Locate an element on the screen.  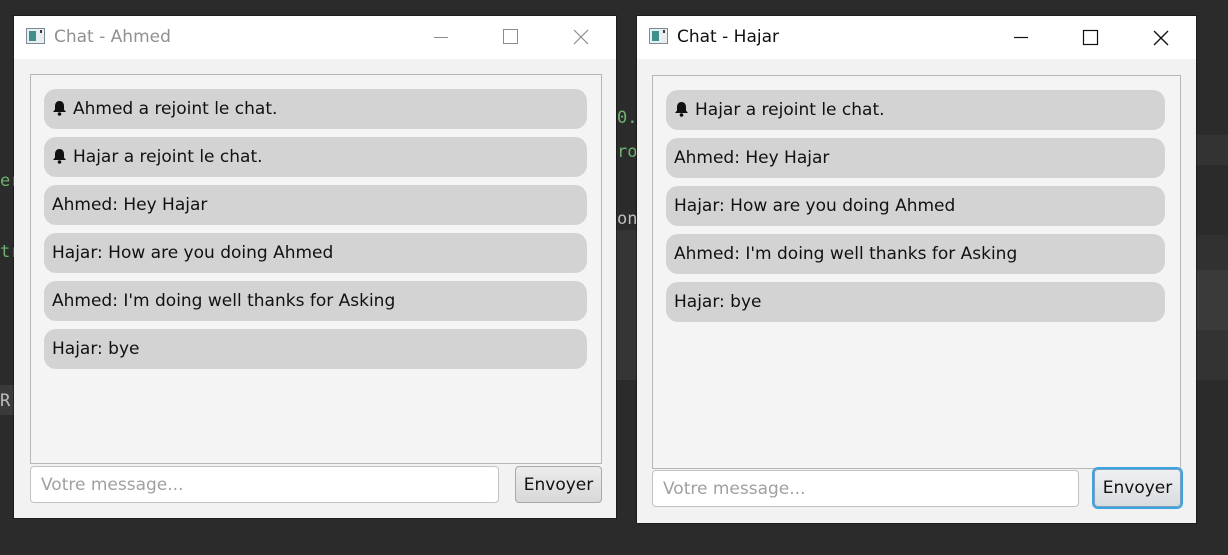
message-text: Ahmed a rejoint le chat. is located at coordinates (175, 109).